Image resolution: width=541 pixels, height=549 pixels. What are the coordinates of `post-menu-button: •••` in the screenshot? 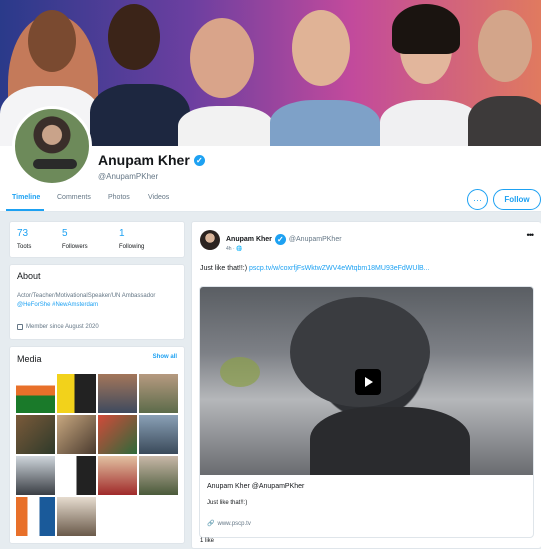 It's located at (531, 235).